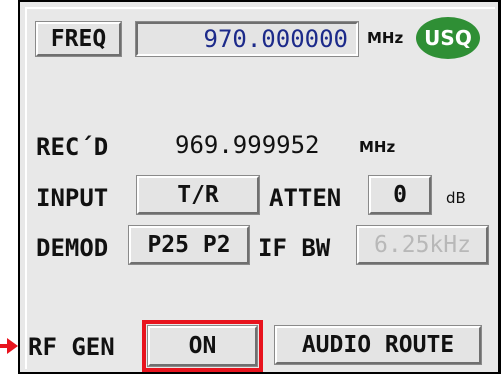 This screenshot has width=501, height=374. What do you see at coordinates (294, 248) in the screenshot?
I see `ifbw-label: IF BW` at bounding box center [294, 248].